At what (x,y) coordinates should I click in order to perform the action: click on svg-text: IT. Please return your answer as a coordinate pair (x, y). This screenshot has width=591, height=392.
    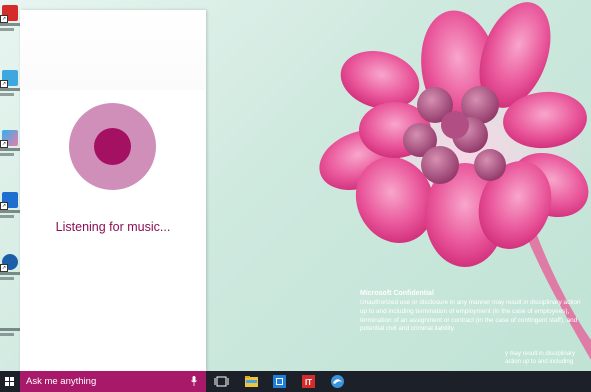
    Looking at the image, I should click on (308, 382).